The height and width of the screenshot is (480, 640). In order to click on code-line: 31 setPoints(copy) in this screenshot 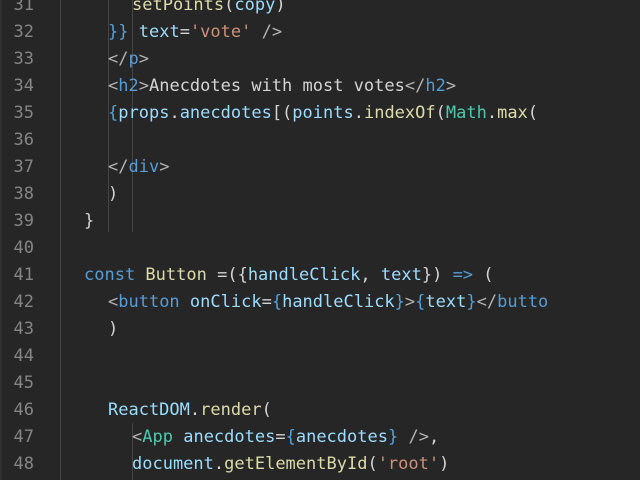, I will do `click(320, 9)`.